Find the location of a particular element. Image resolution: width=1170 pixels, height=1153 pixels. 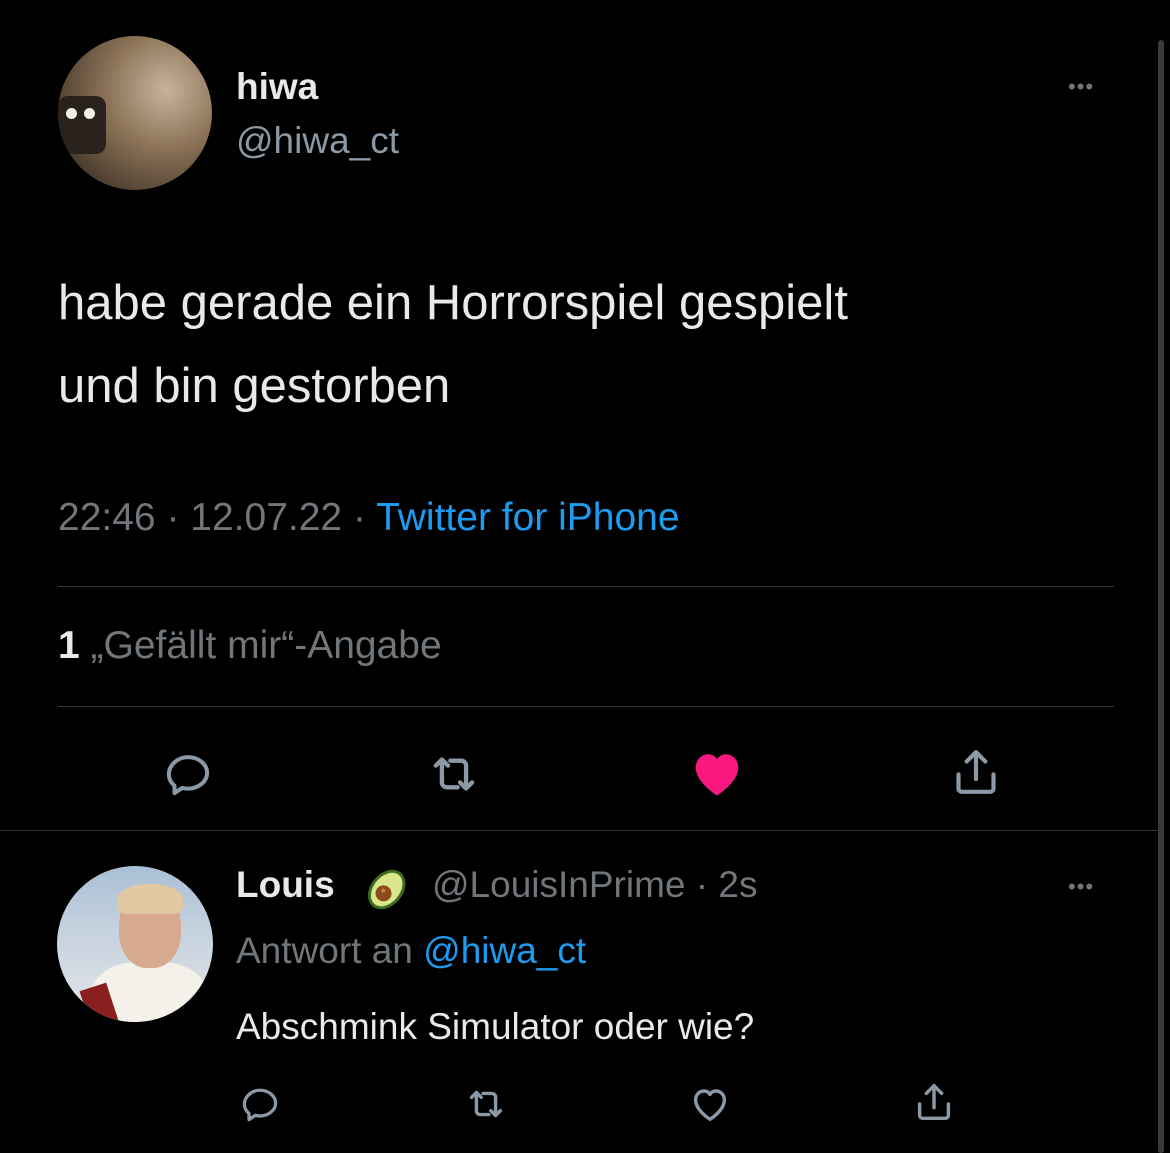

reply-like-button is located at coordinates (710, 1104).